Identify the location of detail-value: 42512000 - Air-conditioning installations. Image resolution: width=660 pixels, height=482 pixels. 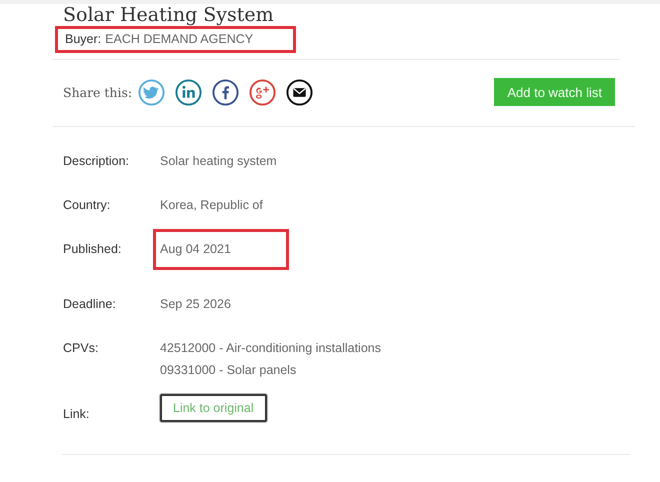
(270, 348).